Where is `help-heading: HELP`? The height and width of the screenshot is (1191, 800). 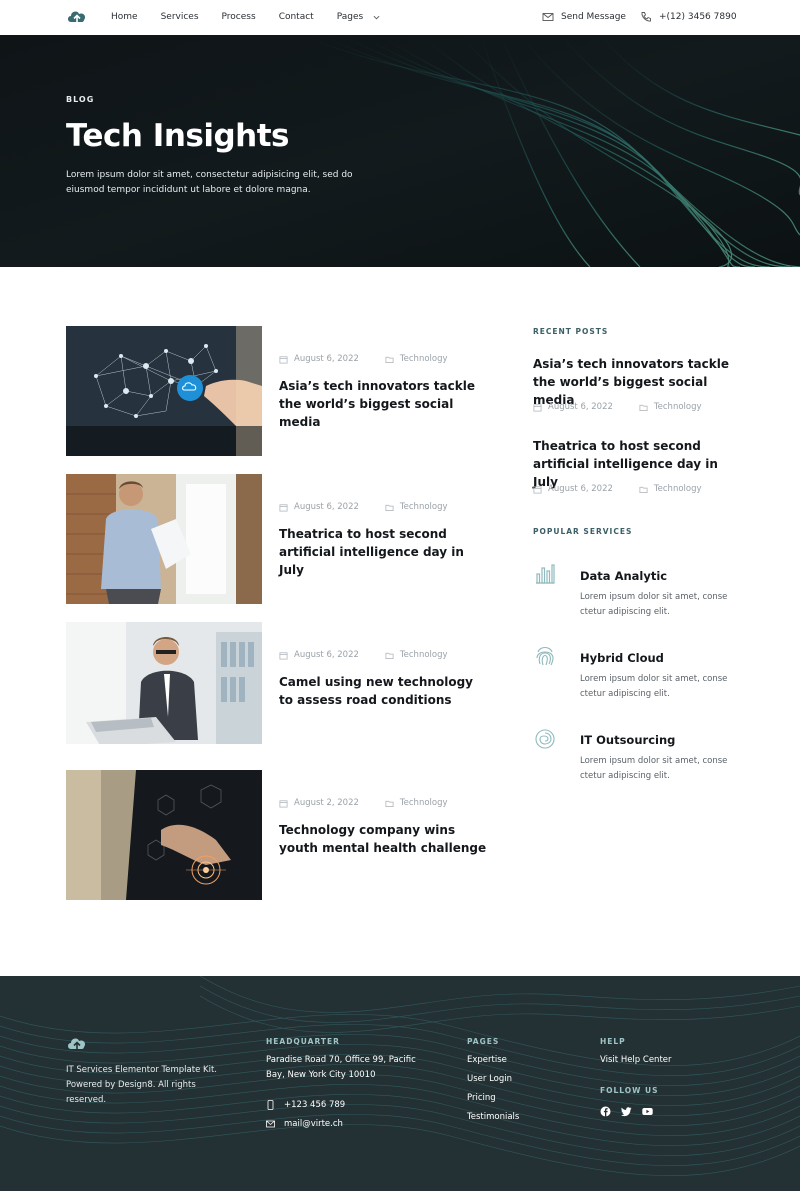
help-heading: HELP is located at coordinates (613, 1041).